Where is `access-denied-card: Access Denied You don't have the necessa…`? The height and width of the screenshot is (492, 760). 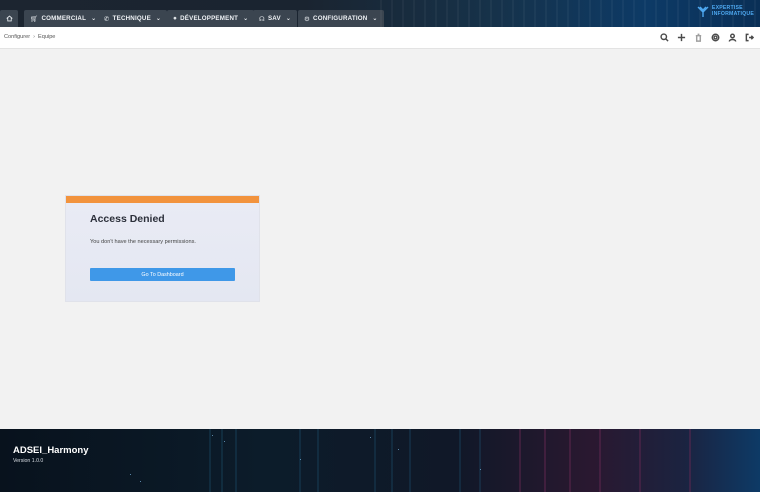
access-denied-card: Access Denied You don't have the necessa… is located at coordinates (162, 248).